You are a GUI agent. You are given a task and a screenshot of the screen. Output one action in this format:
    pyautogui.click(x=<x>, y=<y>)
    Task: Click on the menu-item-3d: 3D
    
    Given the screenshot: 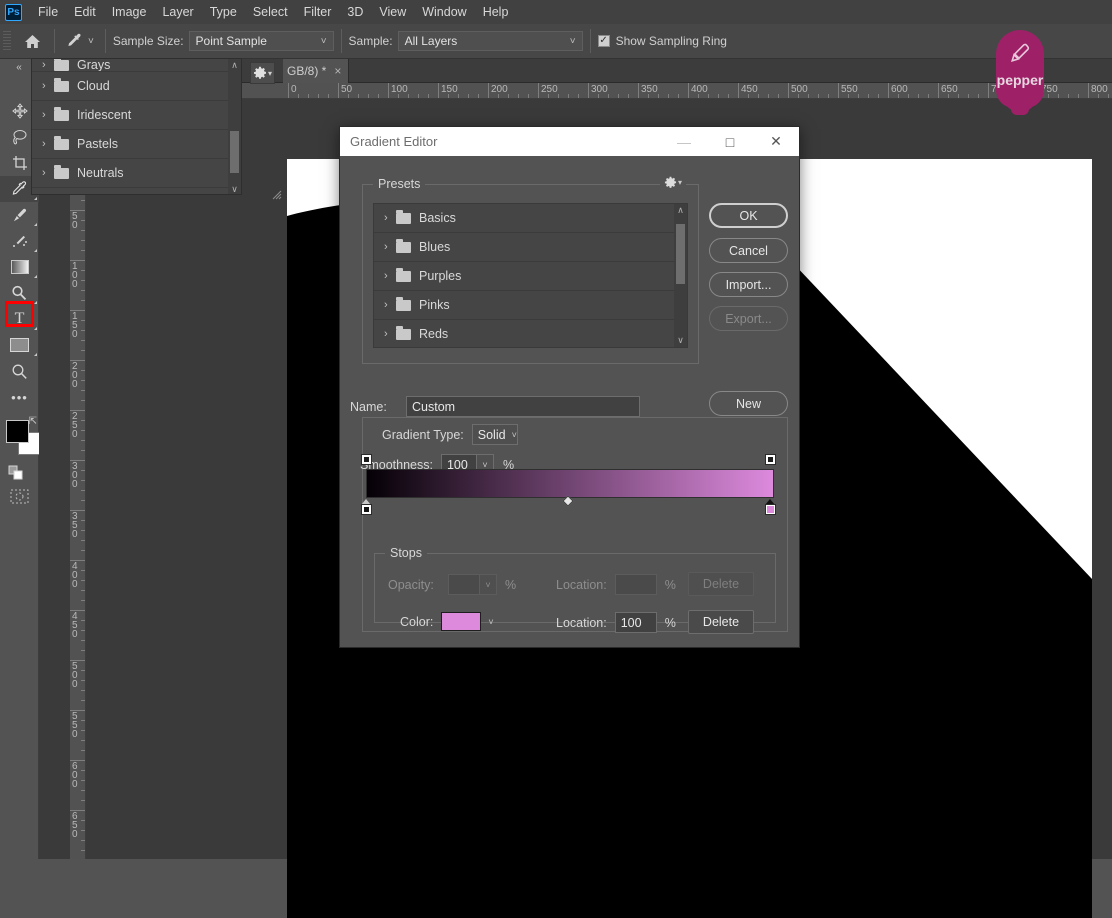 What is the action you would take?
    pyautogui.click(x=355, y=12)
    